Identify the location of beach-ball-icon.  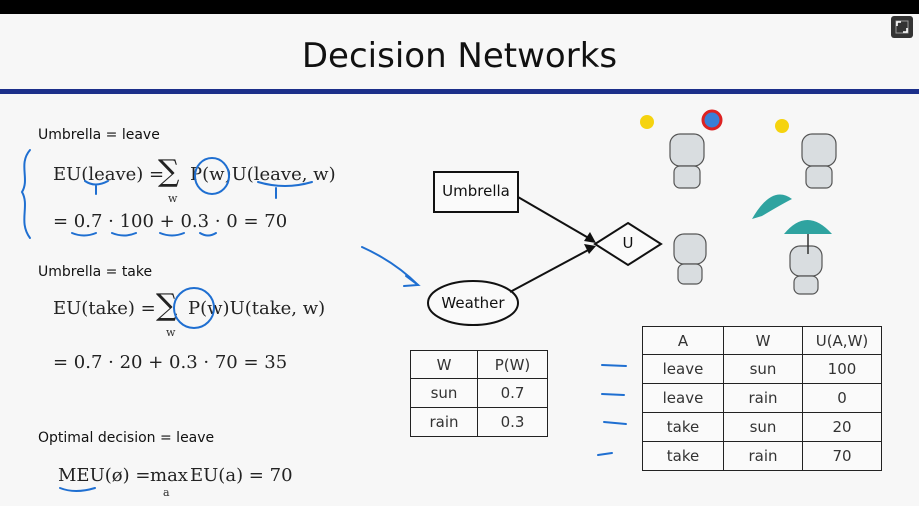
(712, 120).